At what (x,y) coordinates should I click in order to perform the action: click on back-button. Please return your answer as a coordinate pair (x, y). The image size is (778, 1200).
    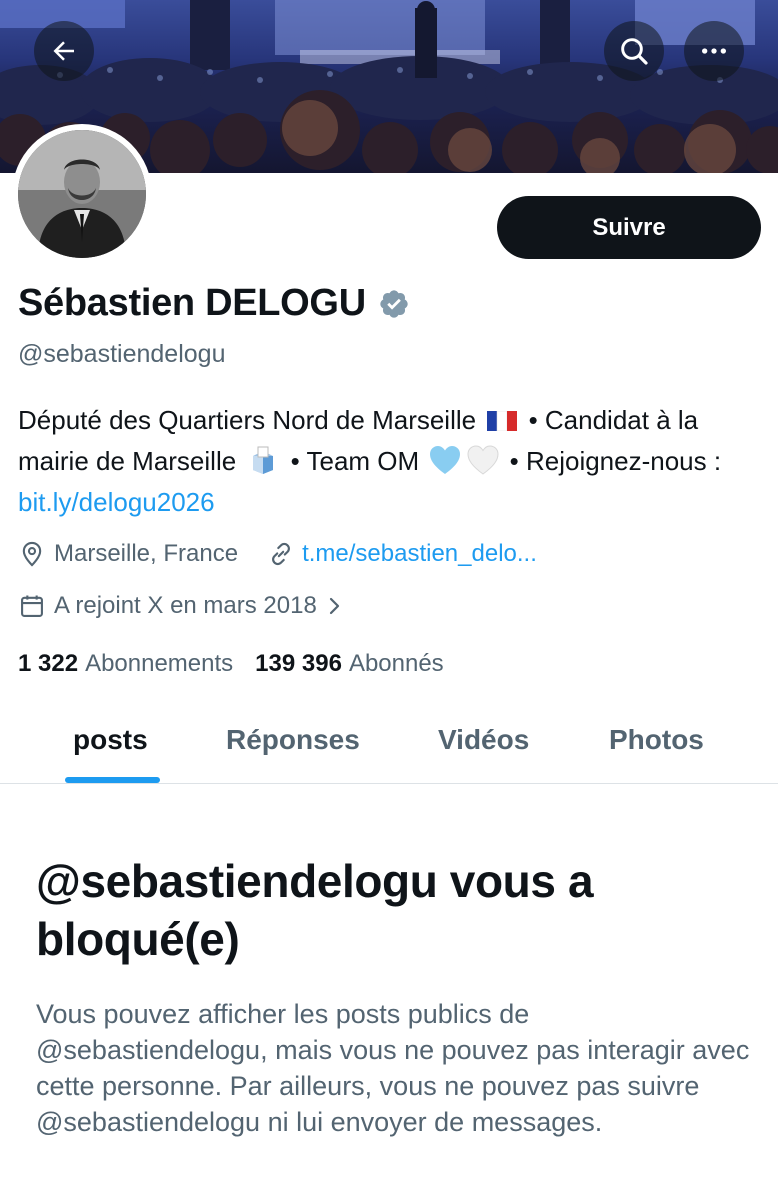
    Looking at the image, I should click on (64, 51).